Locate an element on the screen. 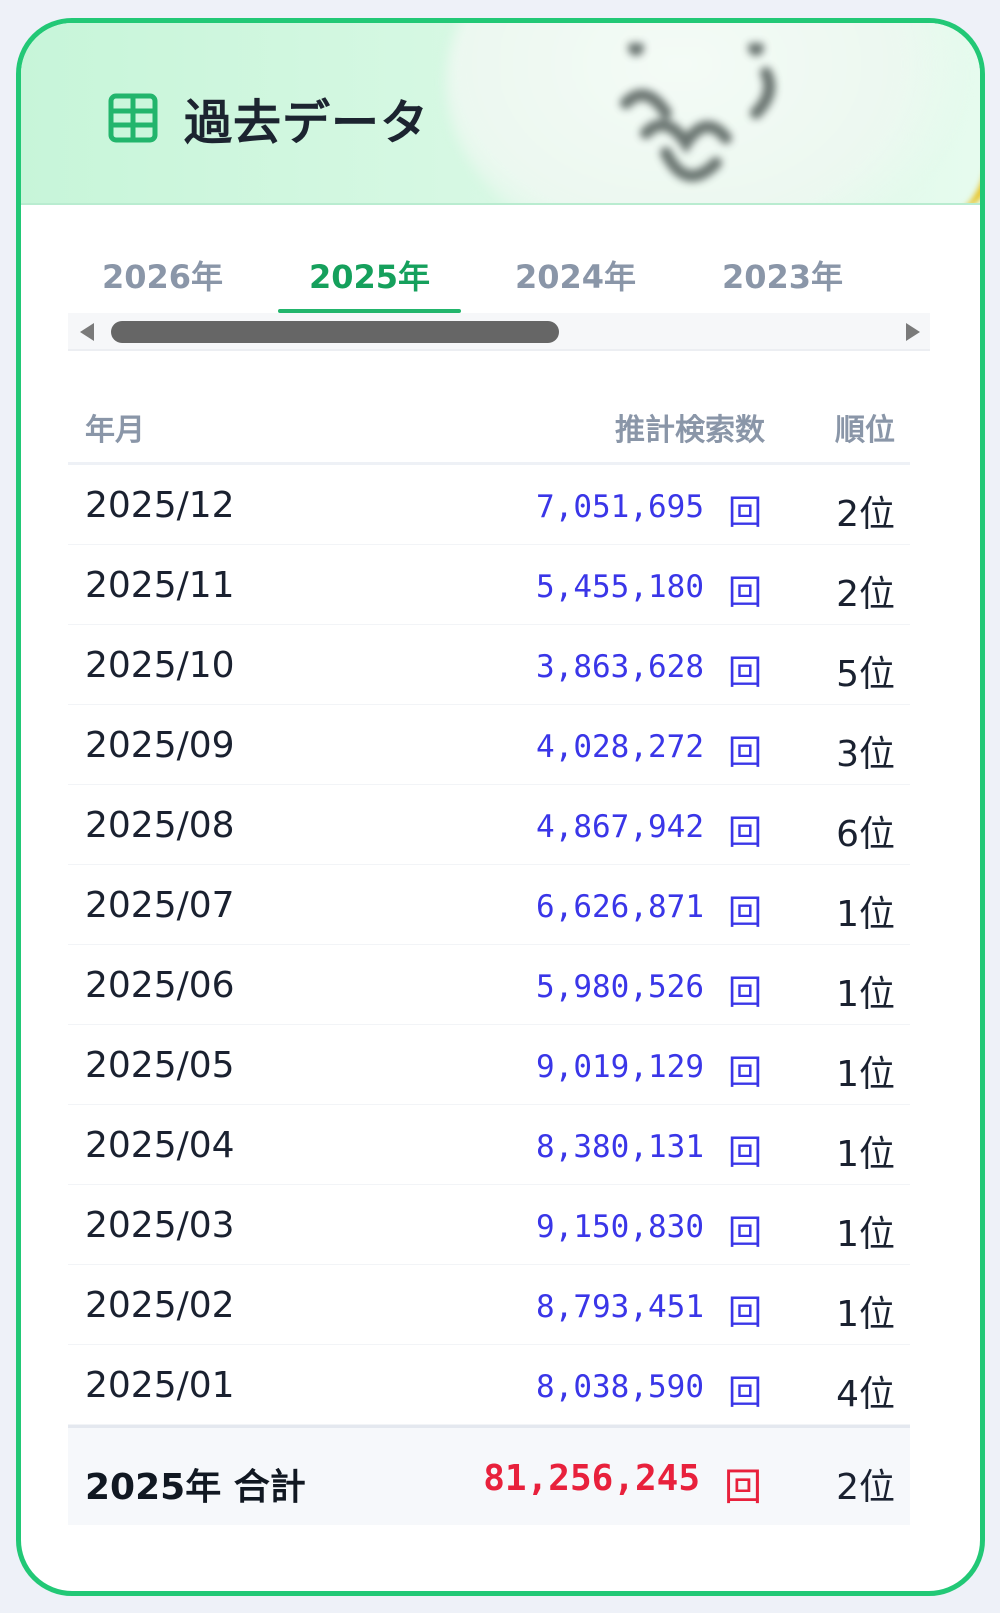 The image size is (1000, 1613). row-search-count: 5,980,526 is located at coordinates (620, 987).